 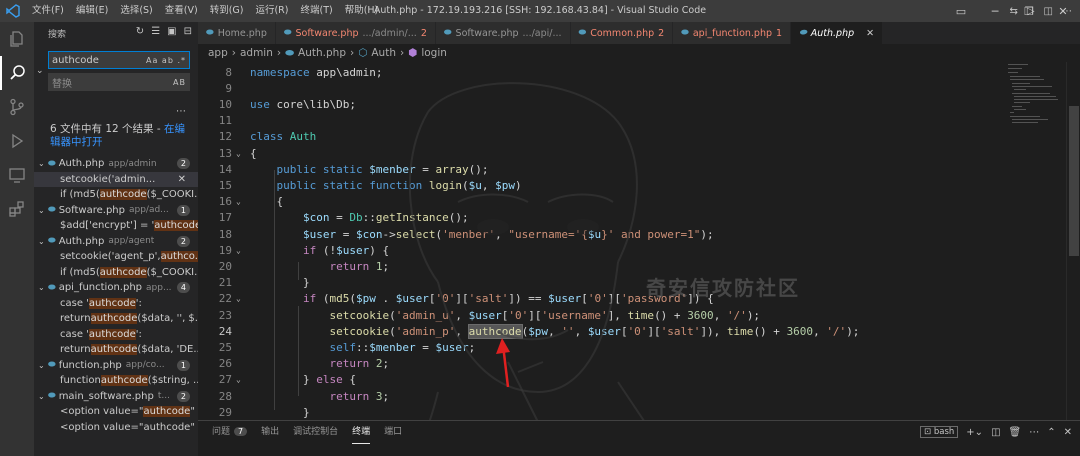 What do you see at coordinates (119, 60) in the screenshot?
I see `search-input: authcode Aa ab .*` at bounding box center [119, 60].